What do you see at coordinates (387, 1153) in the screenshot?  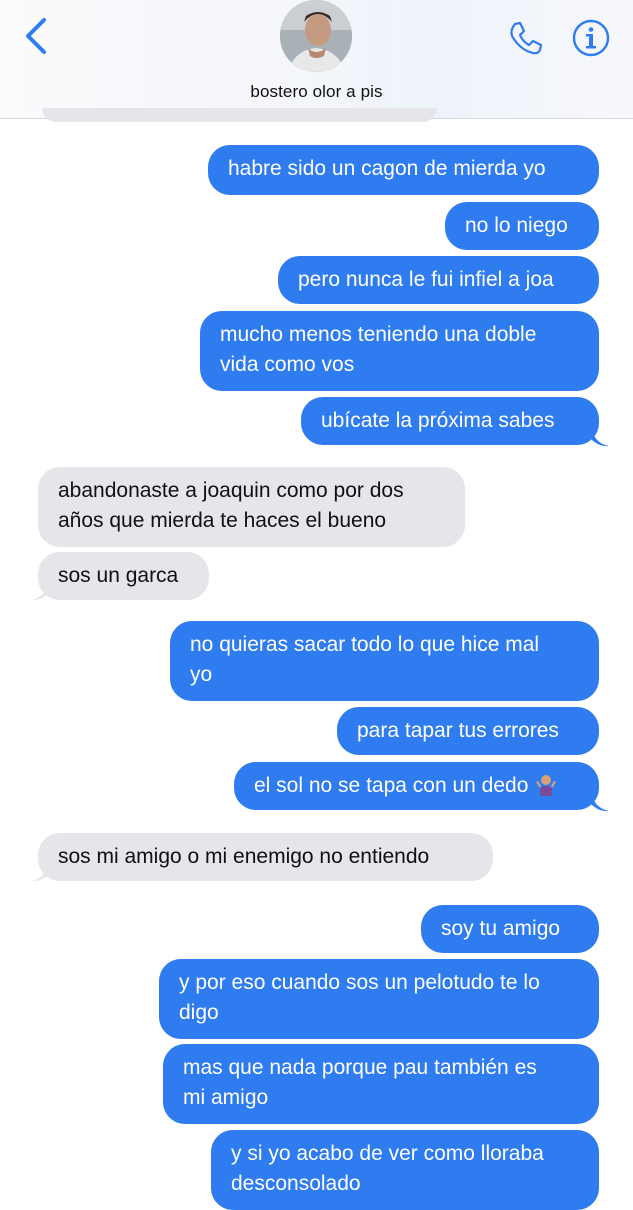 I see `message-text-line: y si yo acabo de ver como lloraba` at bounding box center [387, 1153].